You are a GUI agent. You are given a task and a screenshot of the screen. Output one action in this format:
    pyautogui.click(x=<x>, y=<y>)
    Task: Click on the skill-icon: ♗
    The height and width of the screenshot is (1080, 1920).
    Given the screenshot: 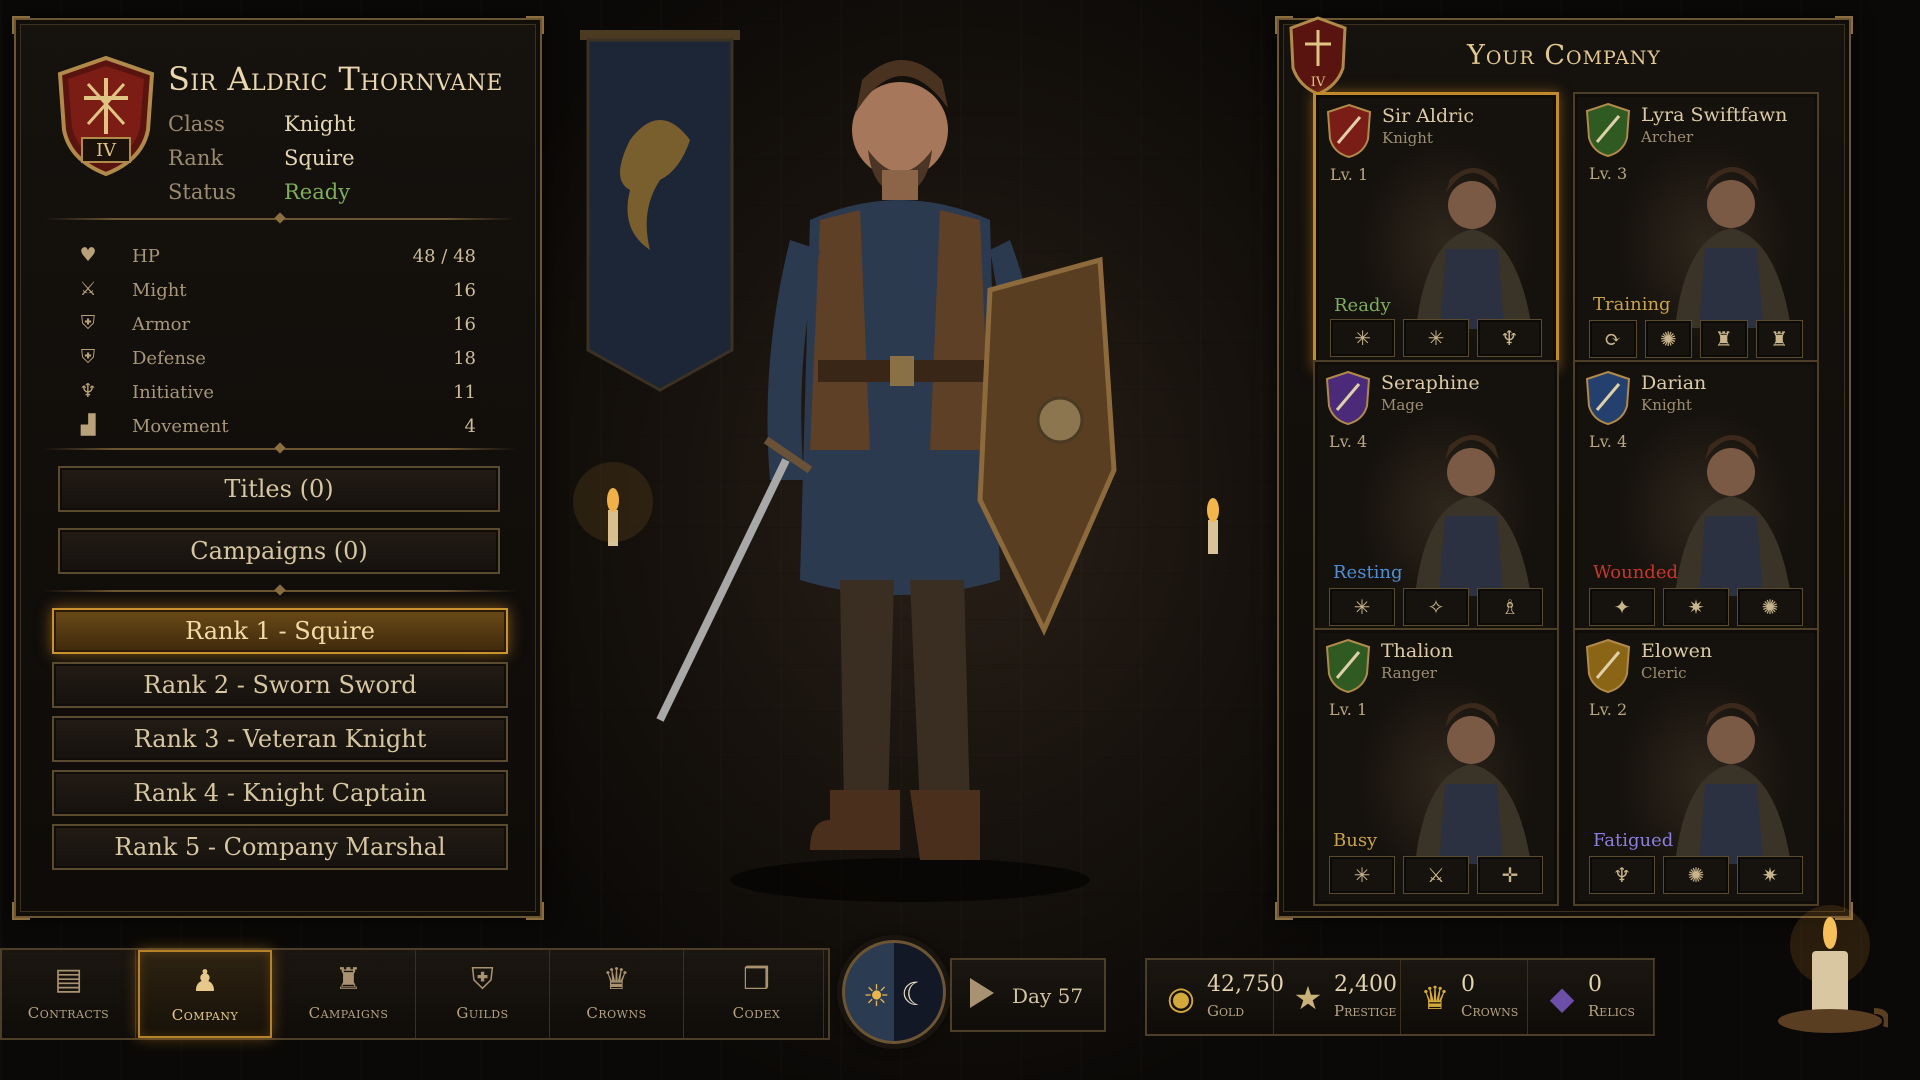 What is the action you would take?
    pyautogui.click(x=1510, y=607)
    